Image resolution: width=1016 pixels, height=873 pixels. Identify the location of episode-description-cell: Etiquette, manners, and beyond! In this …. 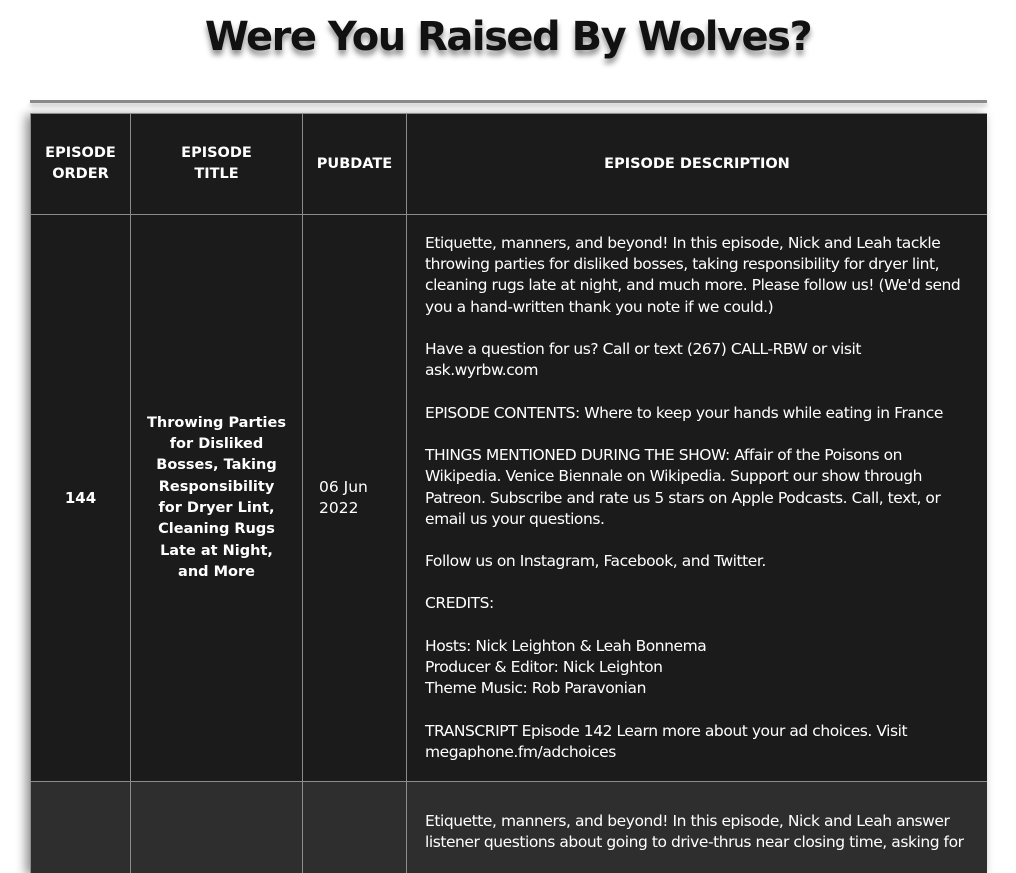
(697, 827).